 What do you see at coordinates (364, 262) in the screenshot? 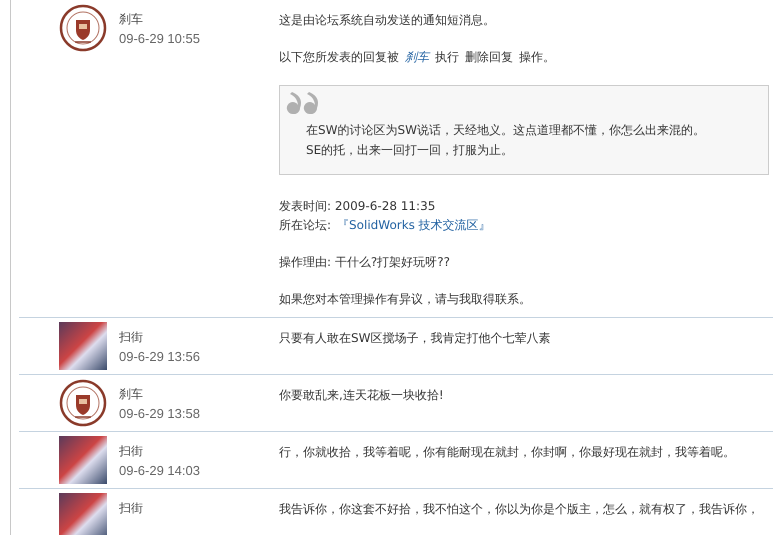
I see `message-text: 操作理由: 干什么?打架好玩呀??` at bounding box center [364, 262].